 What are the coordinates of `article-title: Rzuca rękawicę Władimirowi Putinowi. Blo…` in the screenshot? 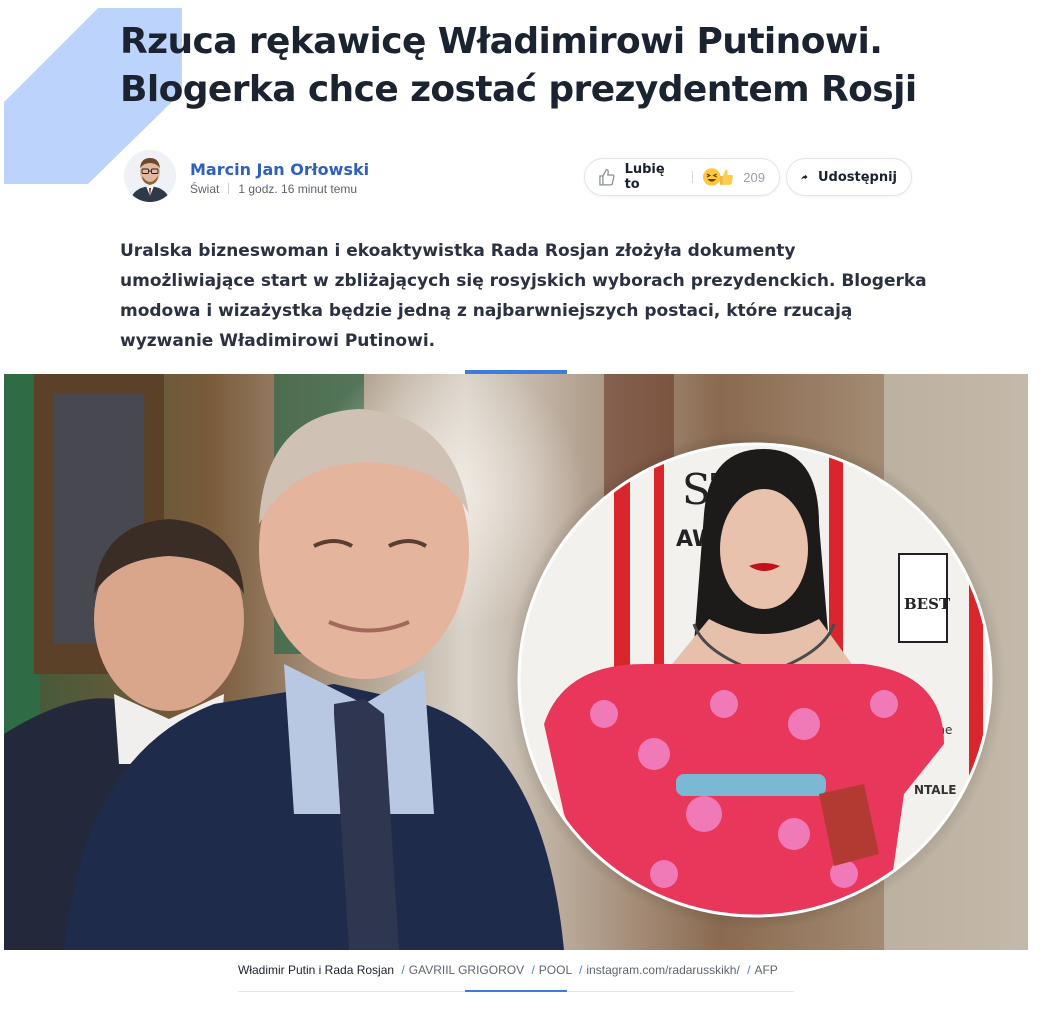 It's located at (518, 65).